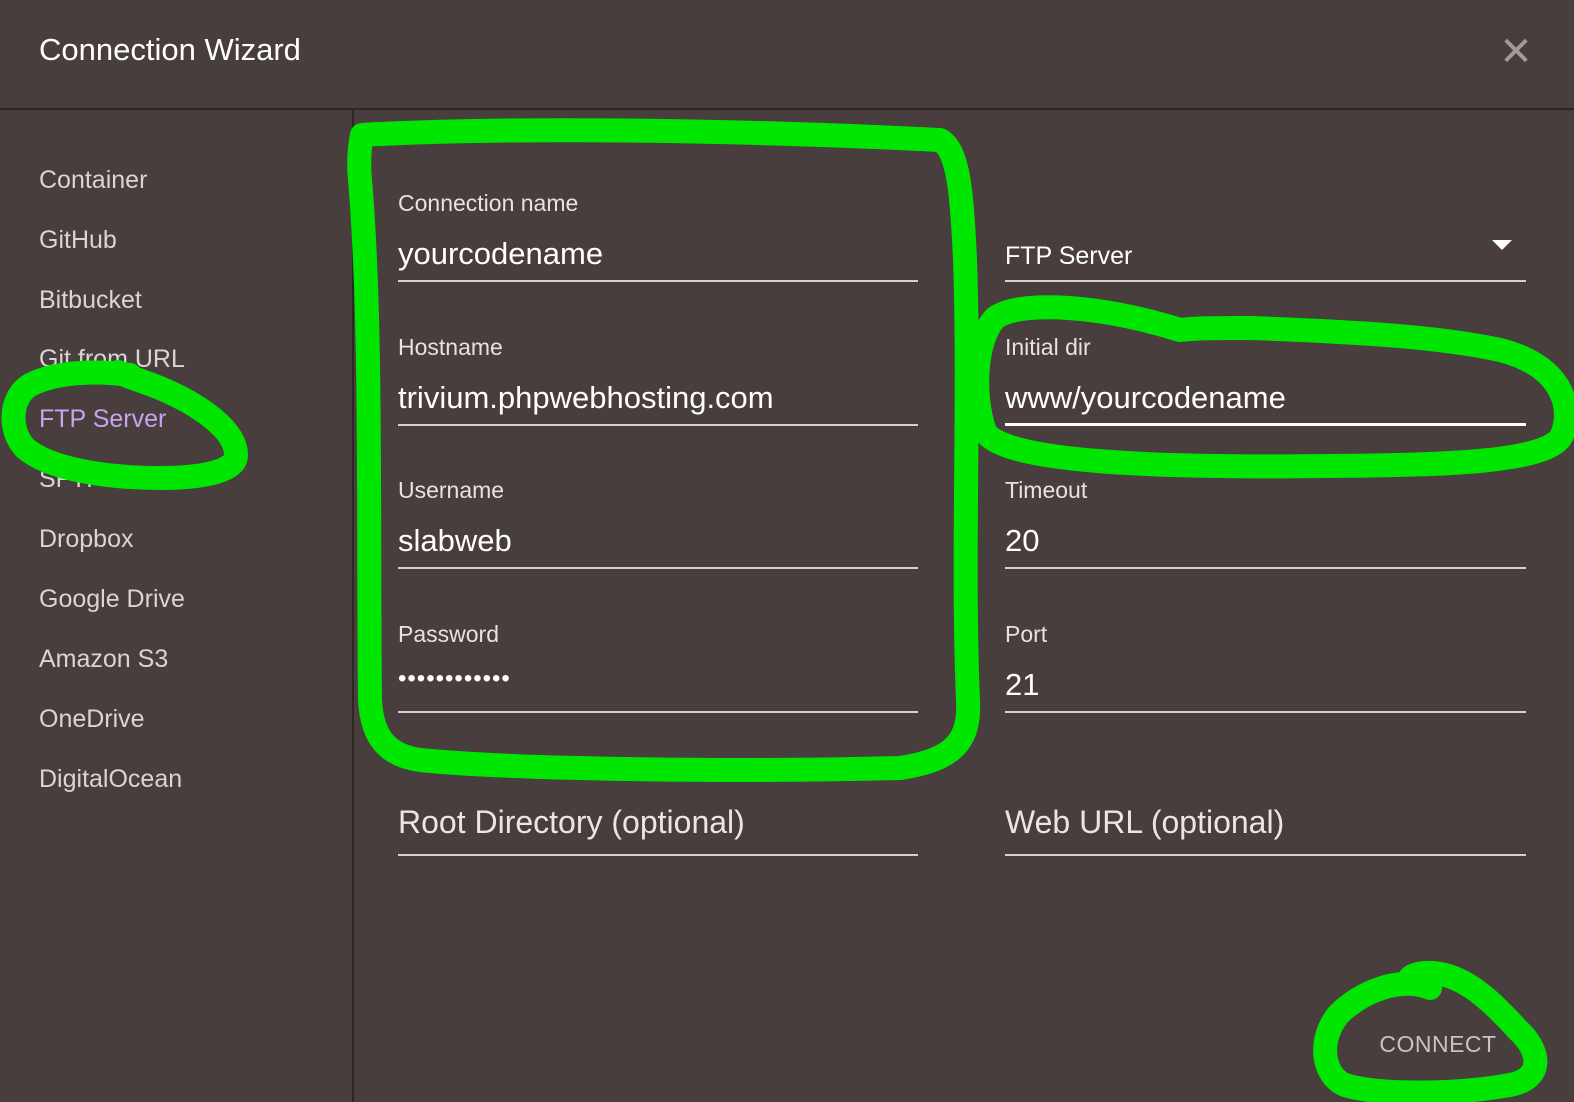 The width and height of the screenshot is (1574, 1102). I want to click on initial-dir-input: www/yourcodename, so click(1145, 398).